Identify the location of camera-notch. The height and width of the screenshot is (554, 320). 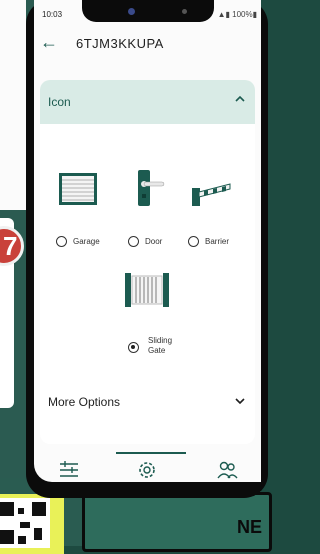
(148, 11).